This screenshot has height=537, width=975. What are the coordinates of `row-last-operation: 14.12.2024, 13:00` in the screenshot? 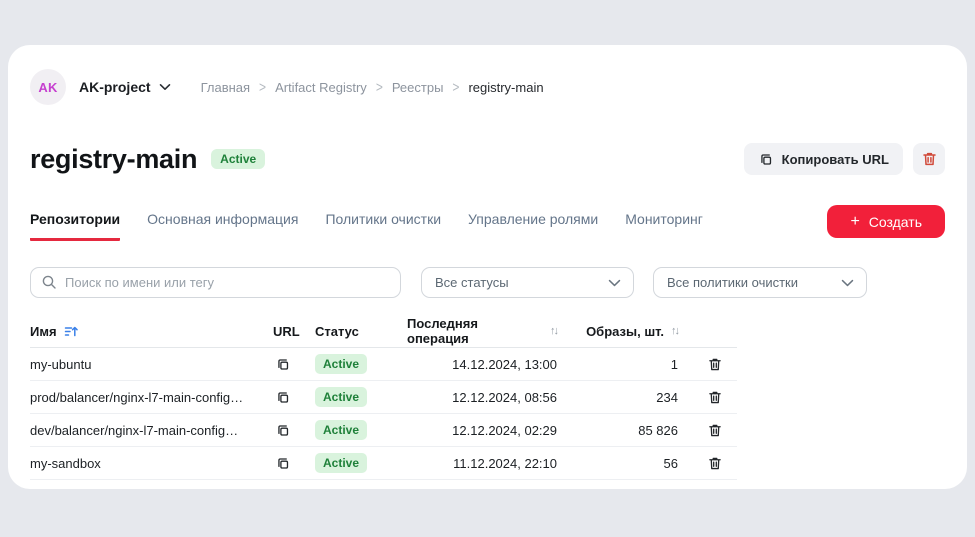 It's located at (504, 364).